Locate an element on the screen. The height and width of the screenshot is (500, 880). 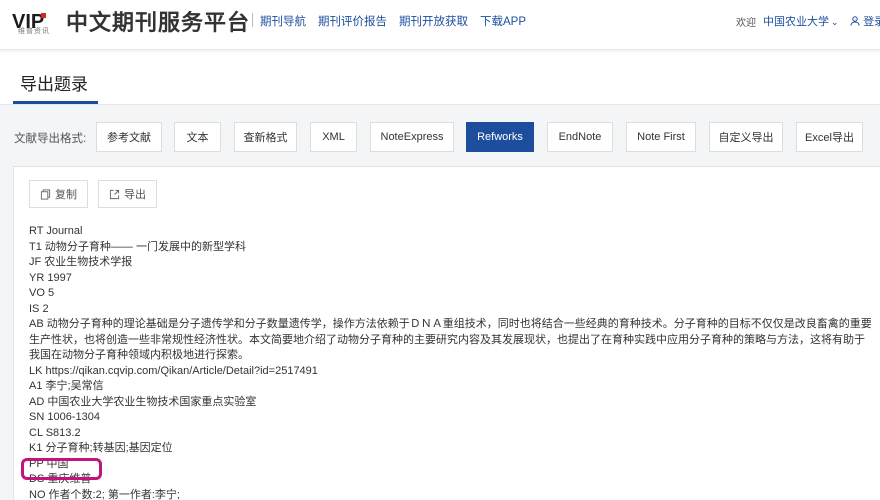
export-icon is located at coordinates (114, 194).